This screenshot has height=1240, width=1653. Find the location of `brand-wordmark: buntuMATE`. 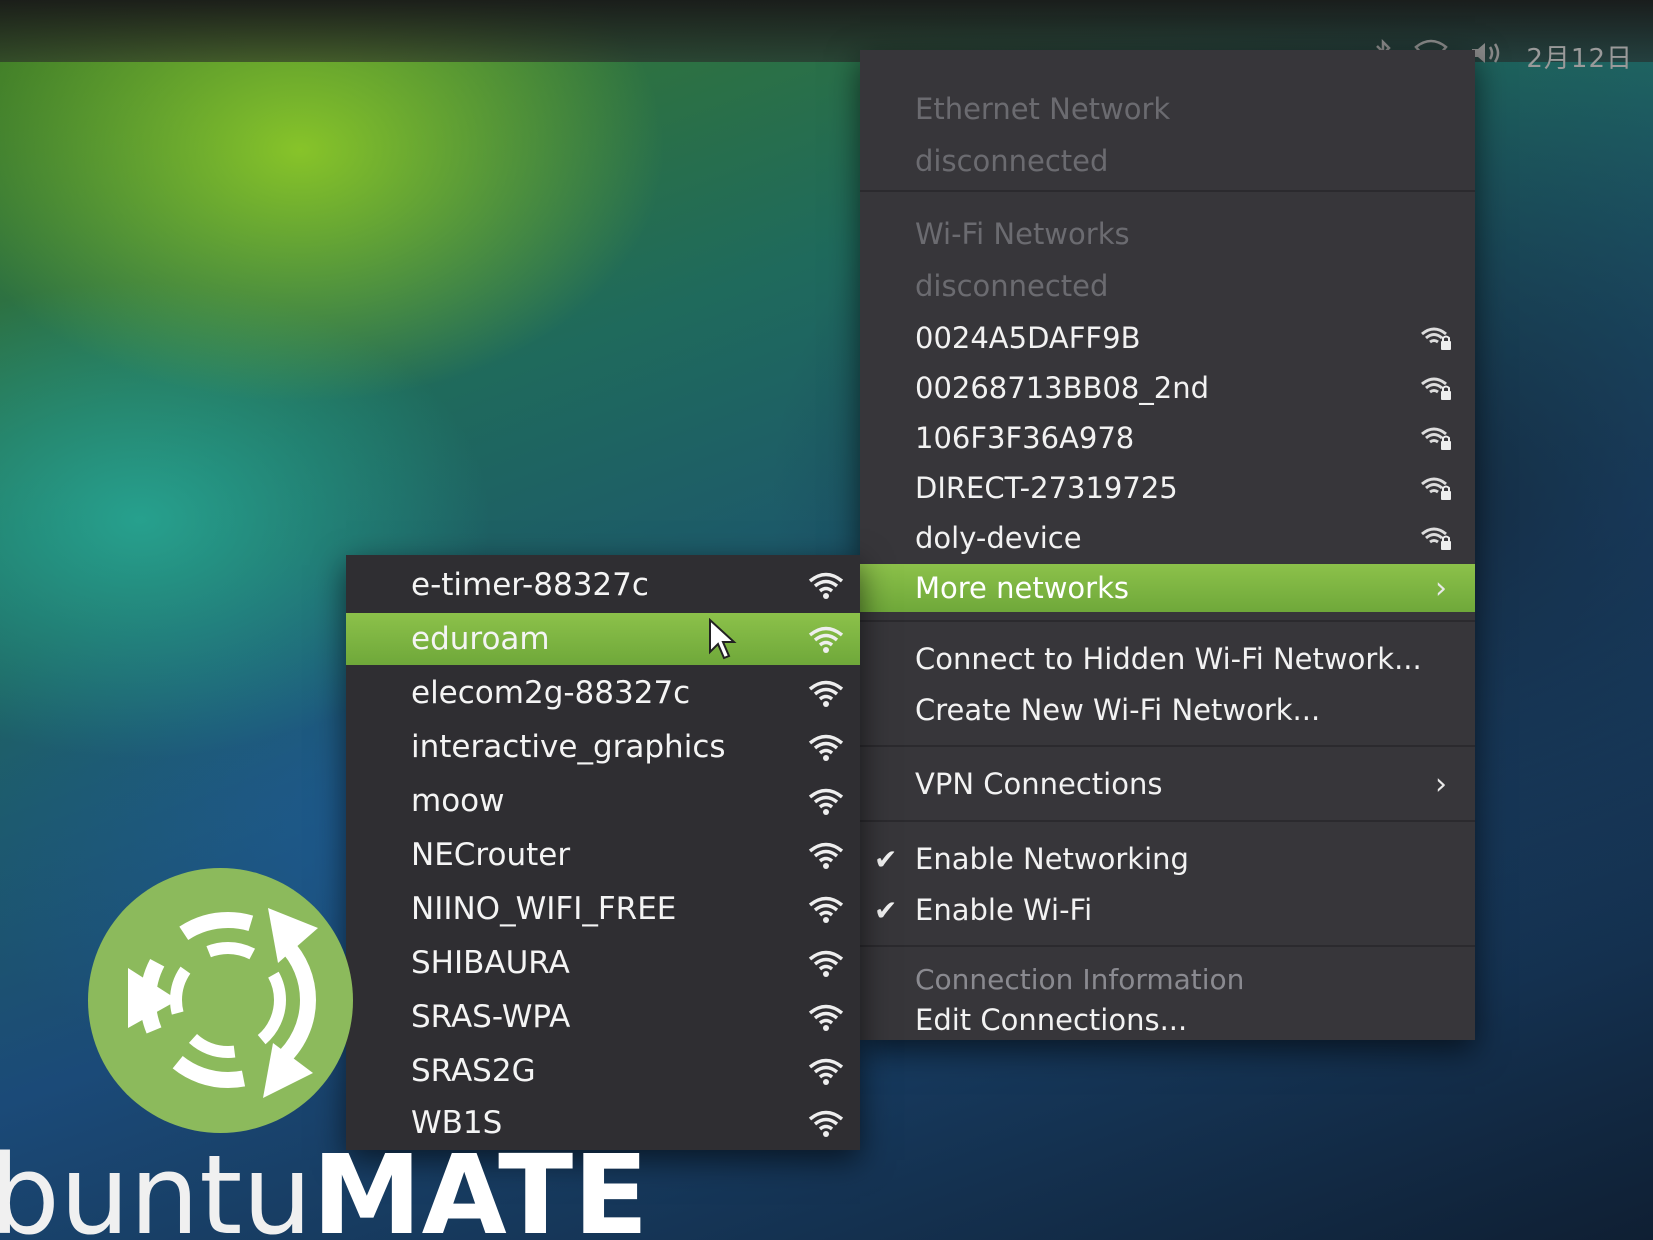

brand-wordmark: buntuMATE is located at coordinates (324, 1190).